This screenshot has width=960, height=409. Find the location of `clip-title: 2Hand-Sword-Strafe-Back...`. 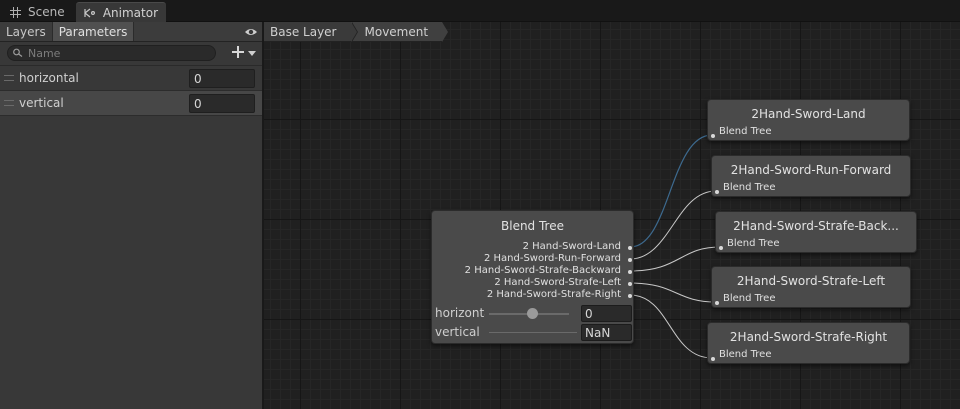

clip-title: 2Hand-Sword-Strafe-Back... is located at coordinates (816, 226).